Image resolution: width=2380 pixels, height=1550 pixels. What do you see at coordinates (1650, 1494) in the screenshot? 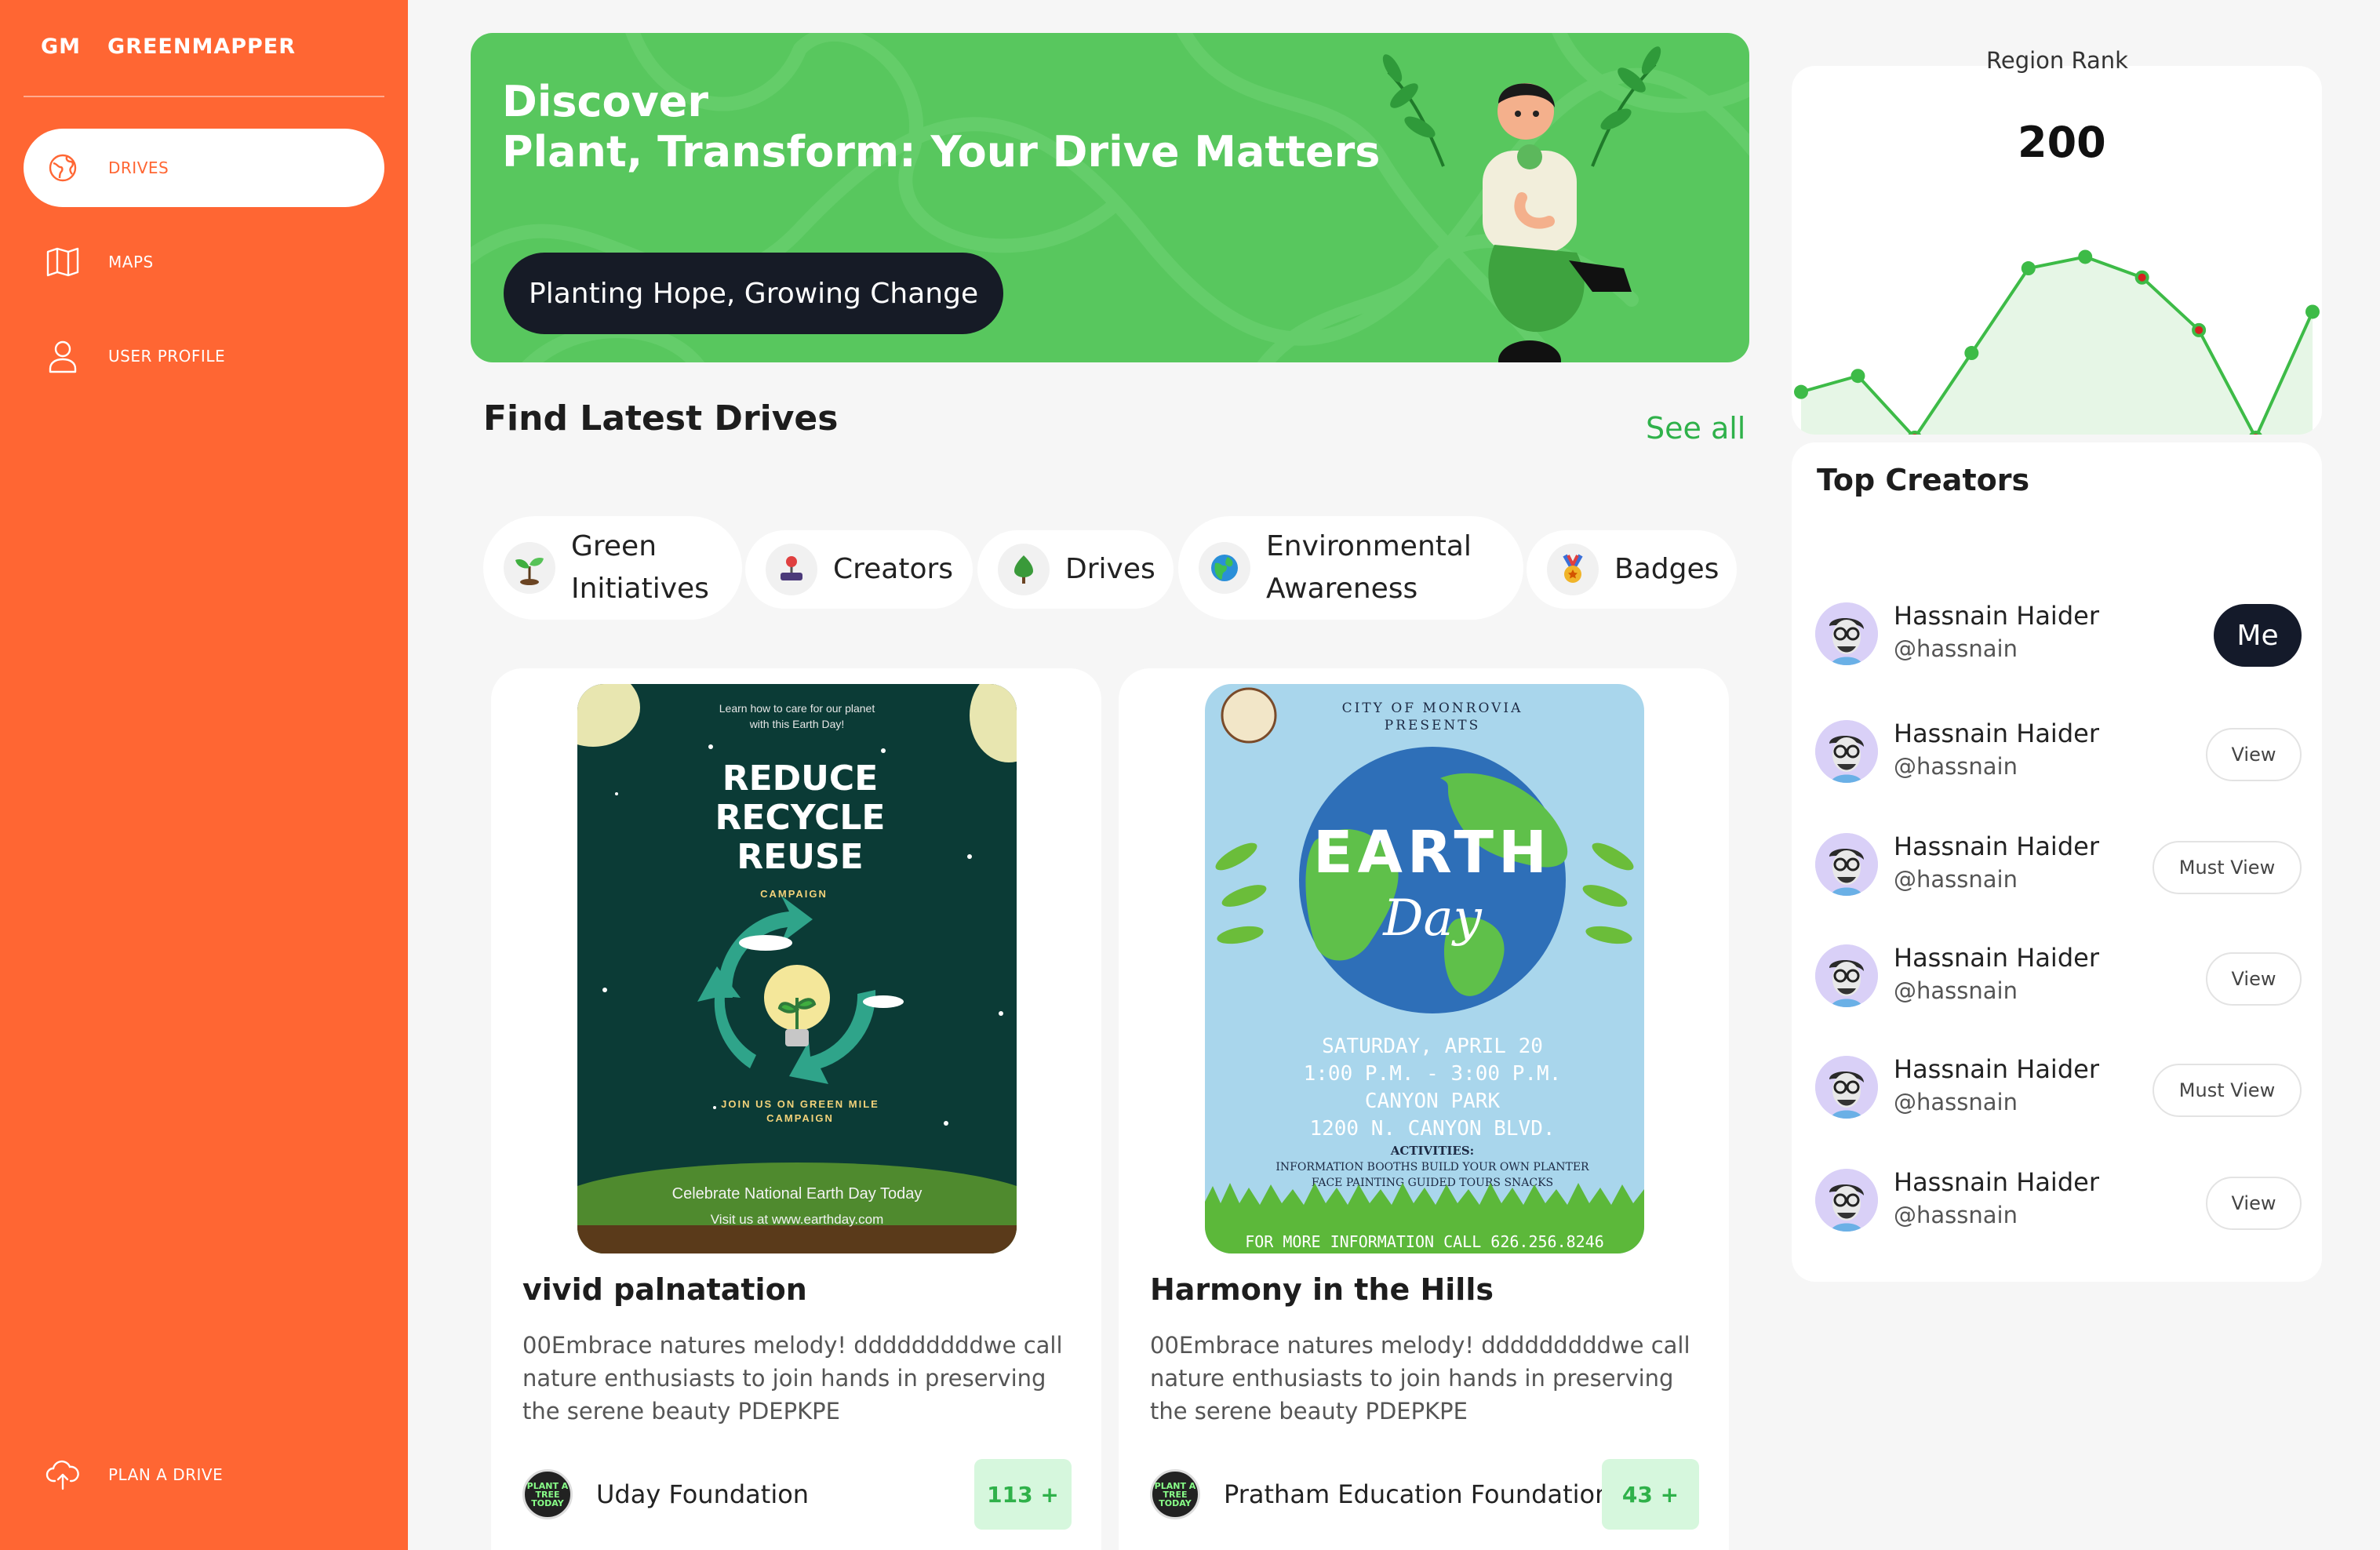
I see `participants-count-badge: 43 +` at bounding box center [1650, 1494].